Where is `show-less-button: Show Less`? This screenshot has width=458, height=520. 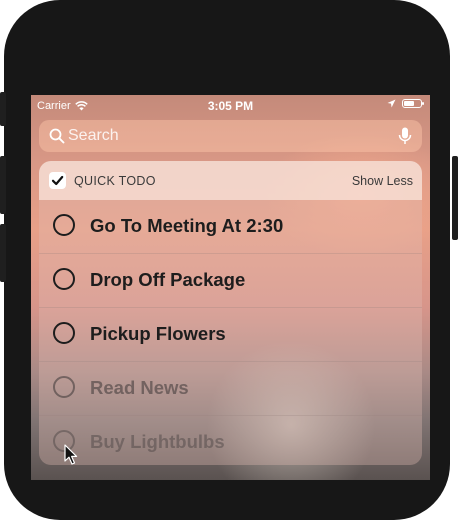 show-less-button: Show Less is located at coordinates (382, 181).